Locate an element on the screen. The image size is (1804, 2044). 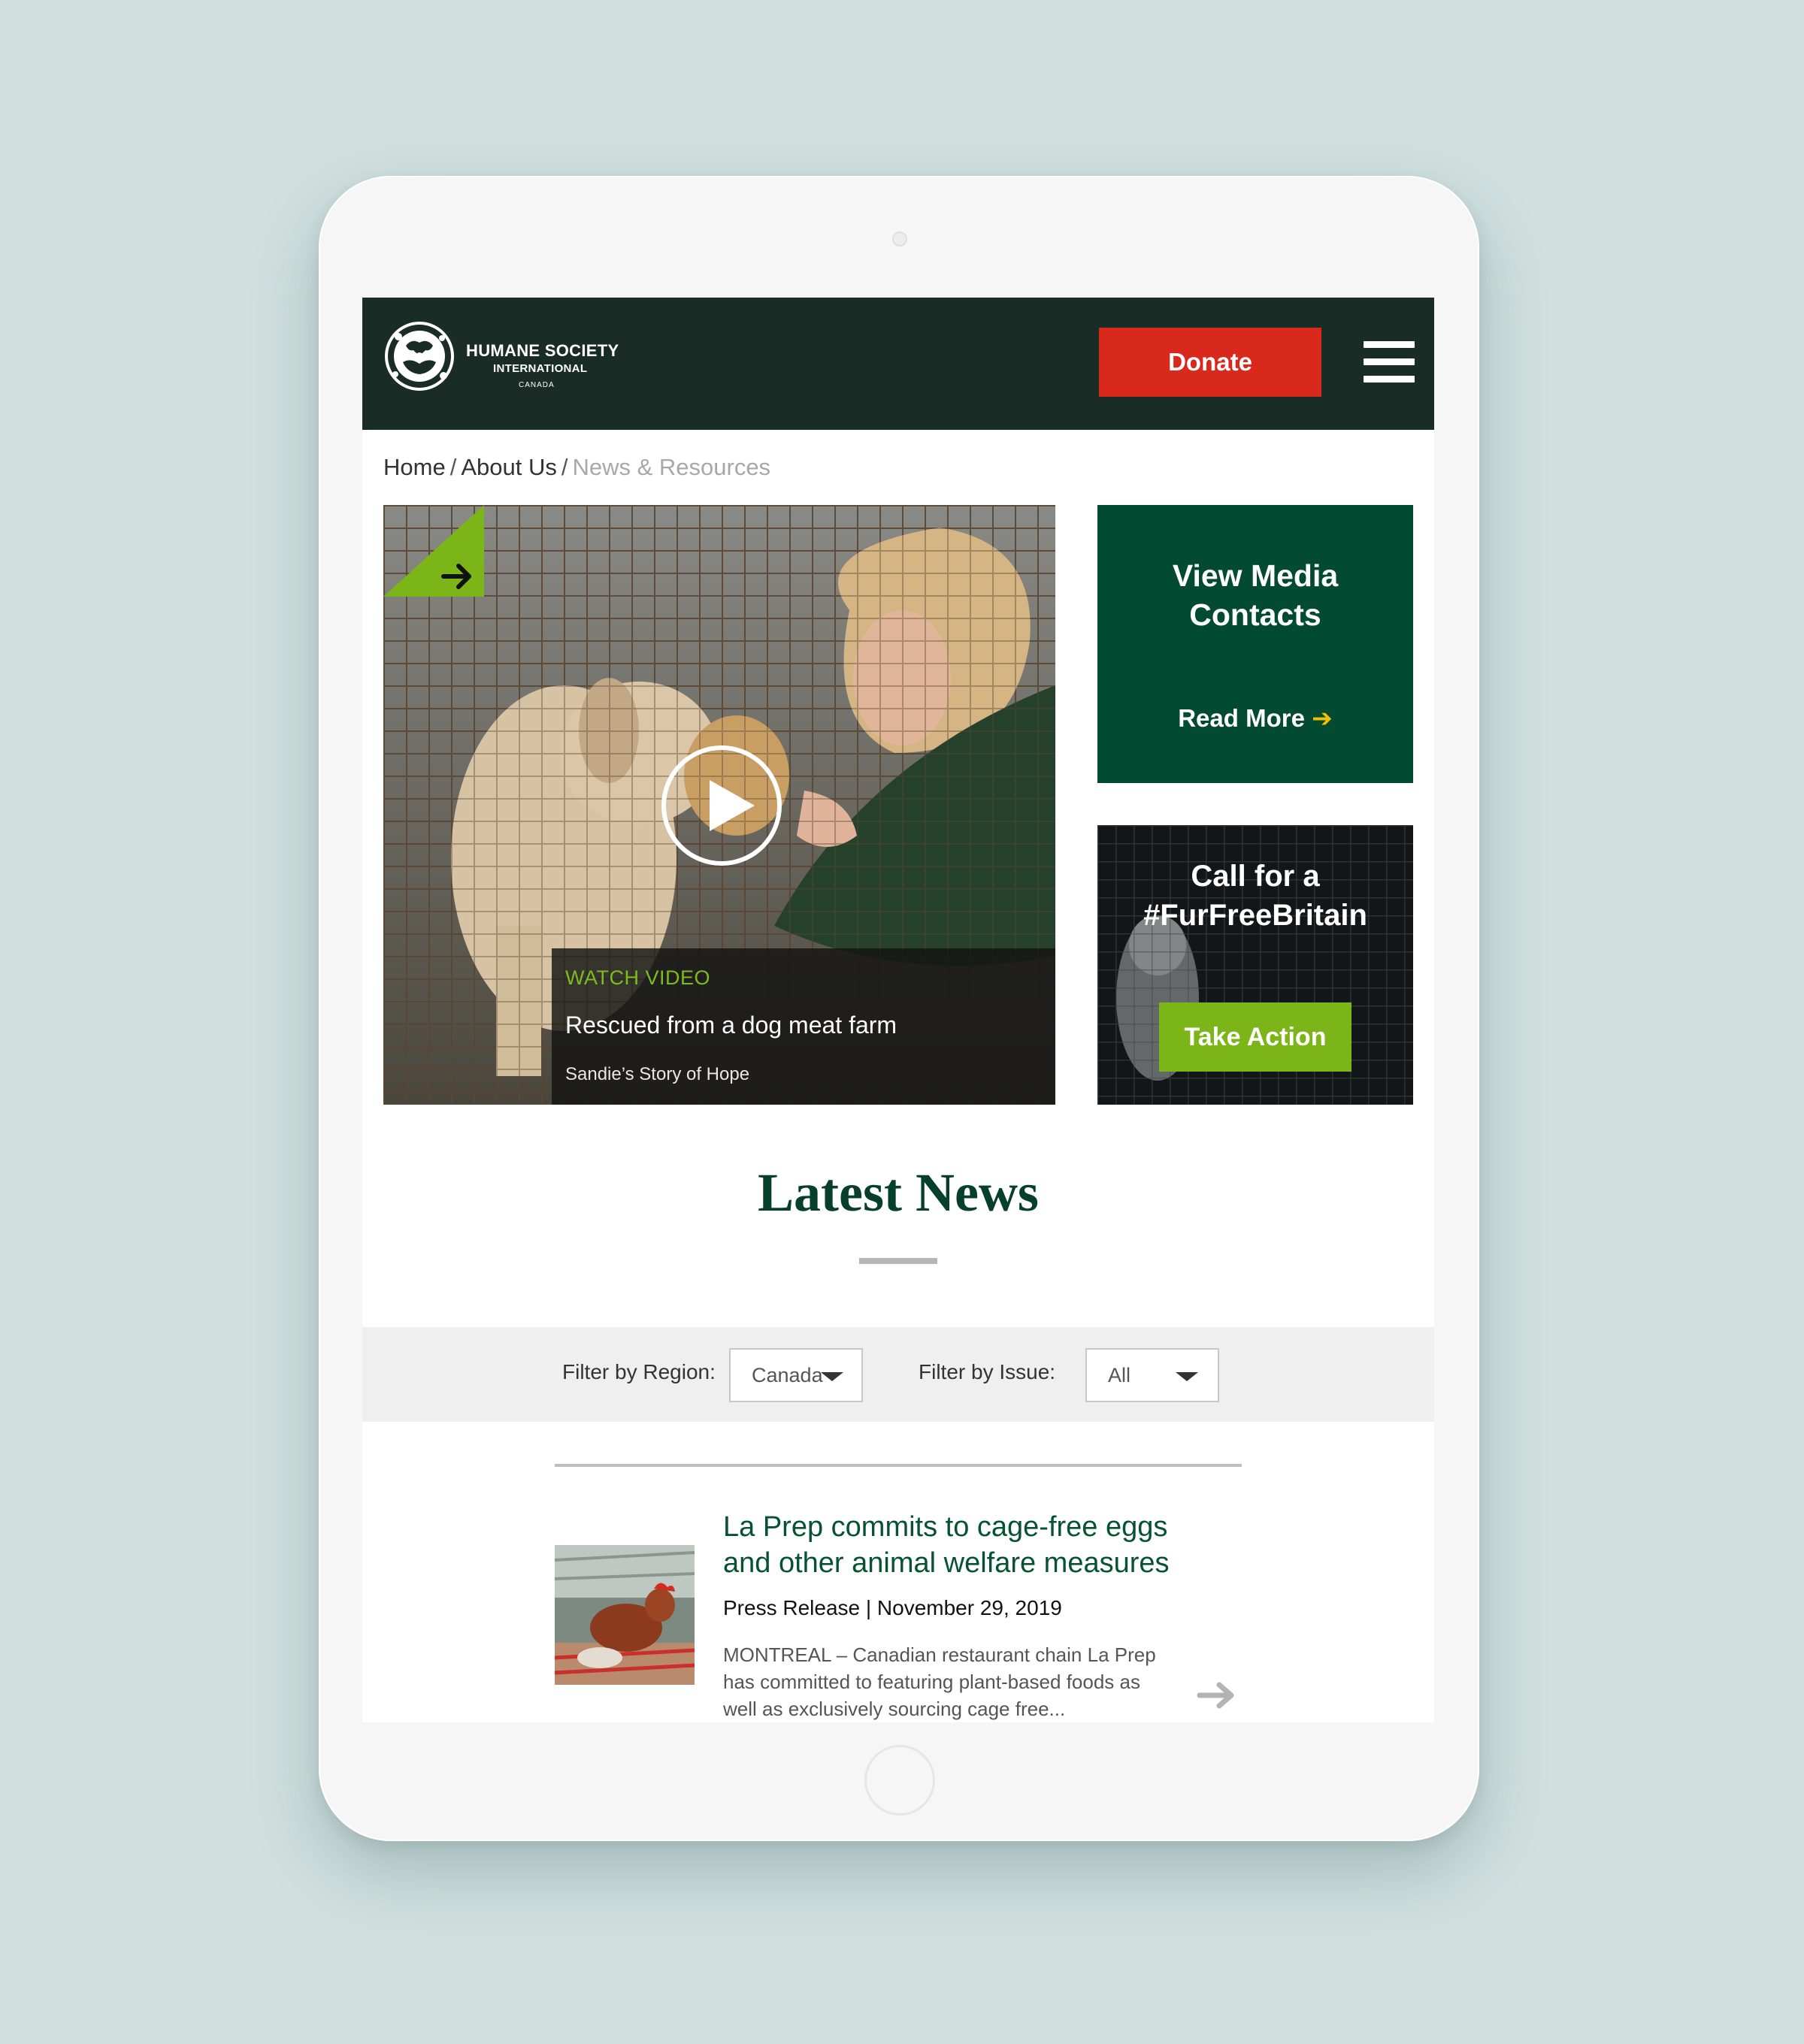
heading-divider is located at coordinates (898, 1261).